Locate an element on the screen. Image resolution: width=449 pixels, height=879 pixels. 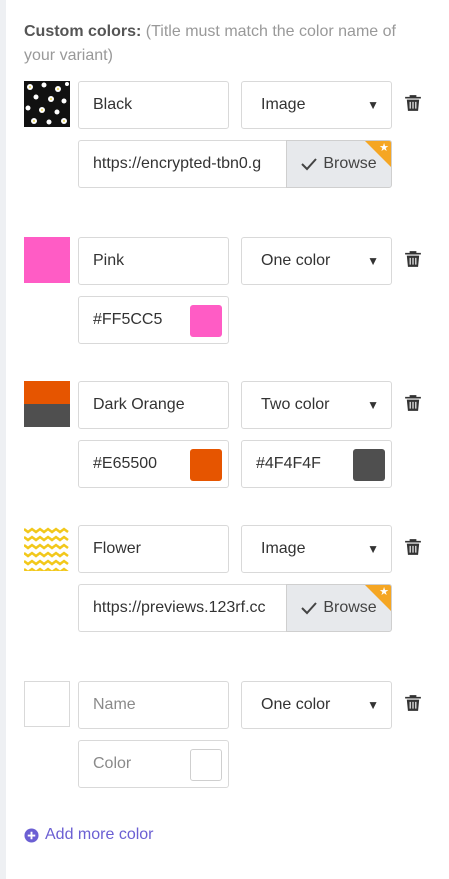
add-more-color-link: Add more color is located at coordinates (89, 835).